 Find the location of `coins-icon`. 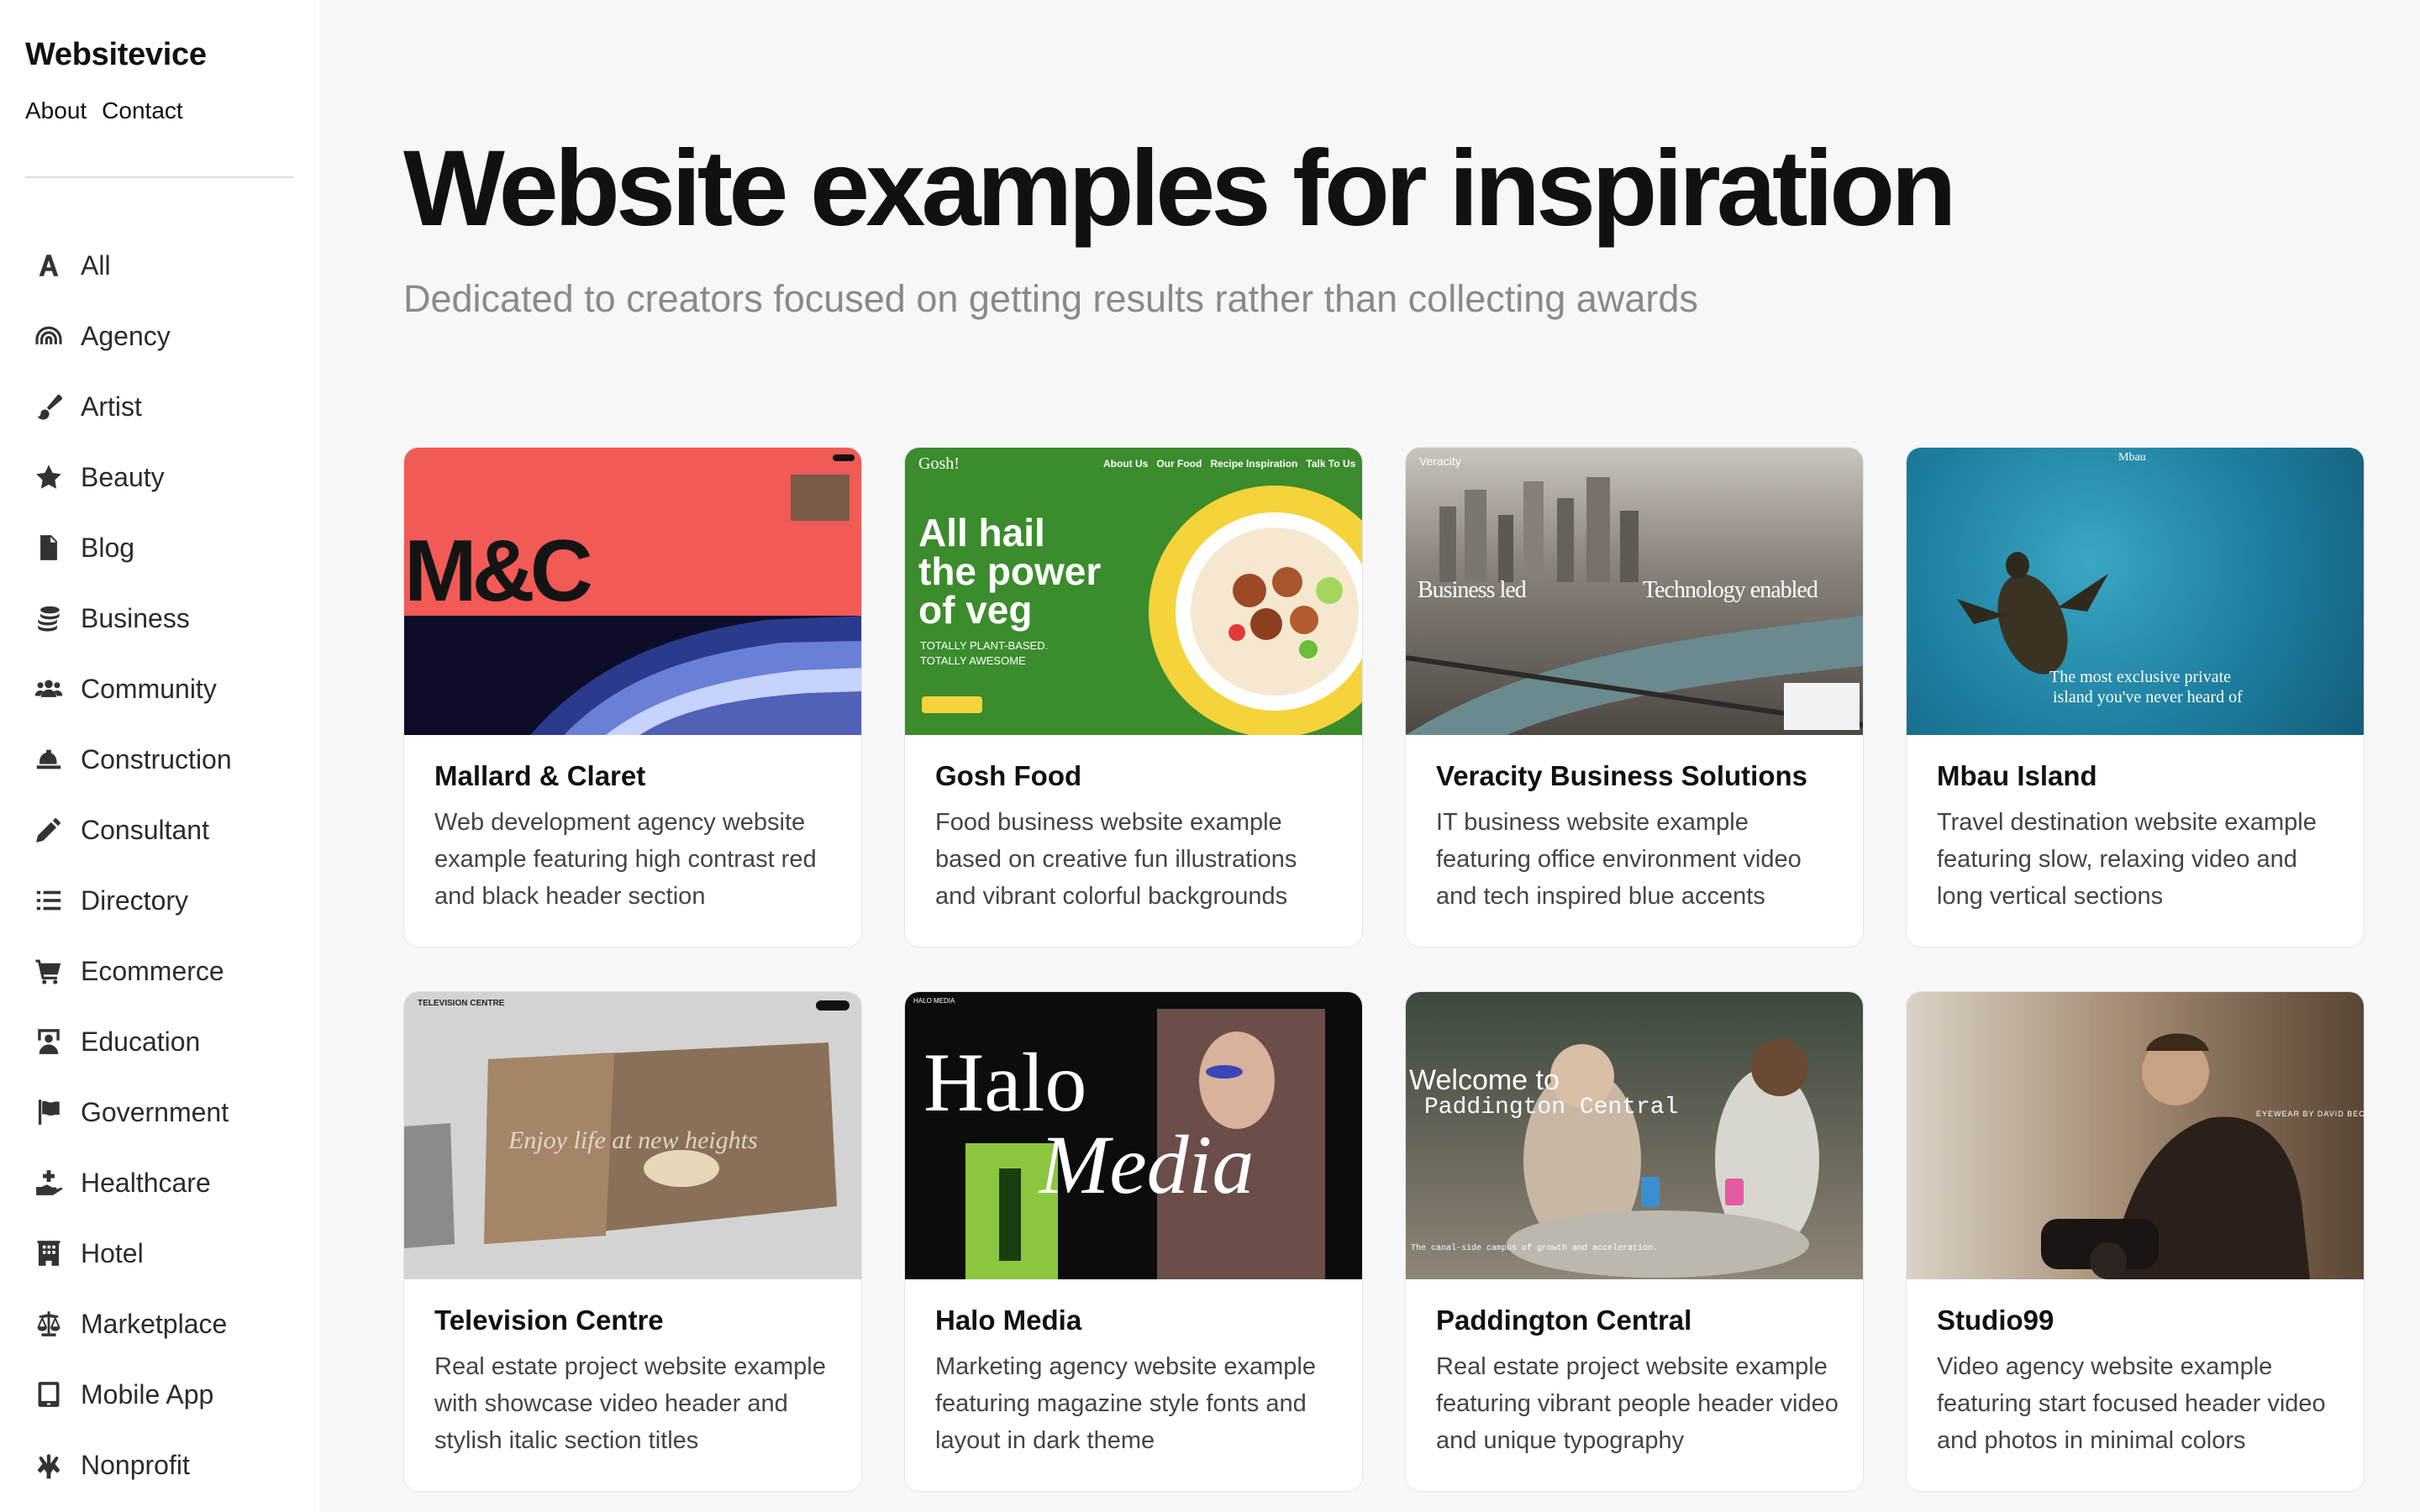

coins-icon is located at coordinates (49, 618).